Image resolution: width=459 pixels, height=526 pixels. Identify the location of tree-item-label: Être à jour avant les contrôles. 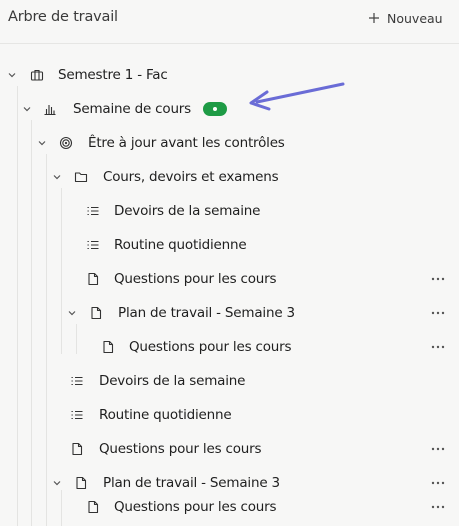
(186, 143).